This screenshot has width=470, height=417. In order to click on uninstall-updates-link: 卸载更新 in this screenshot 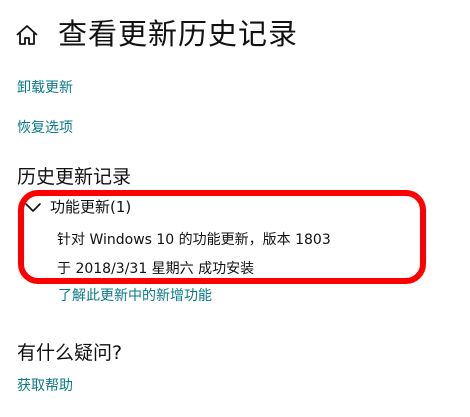, I will do `click(45, 88)`.